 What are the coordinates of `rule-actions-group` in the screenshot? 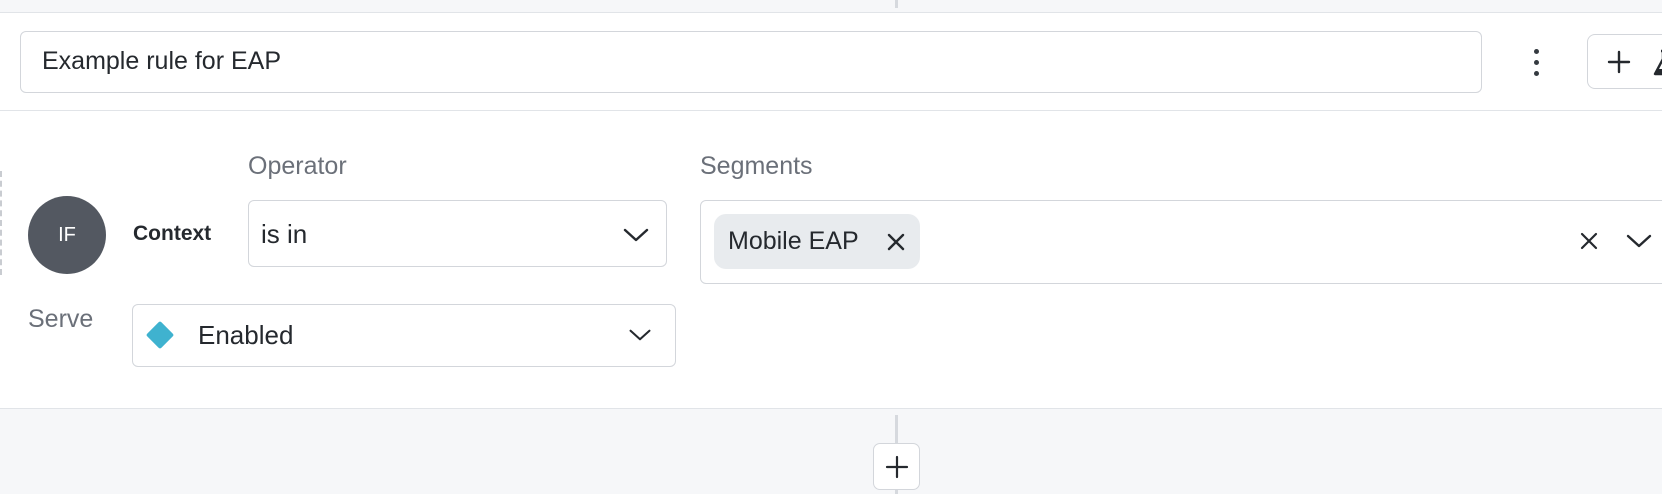 It's located at (1624, 61).